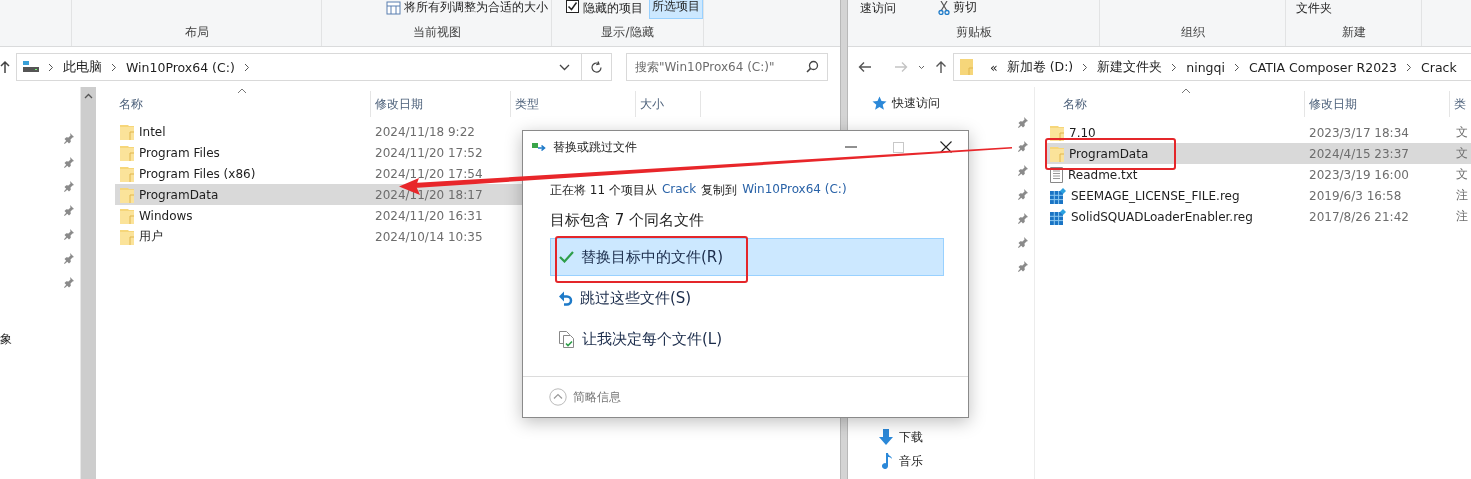 This screenshot has width=1471, height=479. I want to click on breadcrumb: 此电脑, so click(82, 67).